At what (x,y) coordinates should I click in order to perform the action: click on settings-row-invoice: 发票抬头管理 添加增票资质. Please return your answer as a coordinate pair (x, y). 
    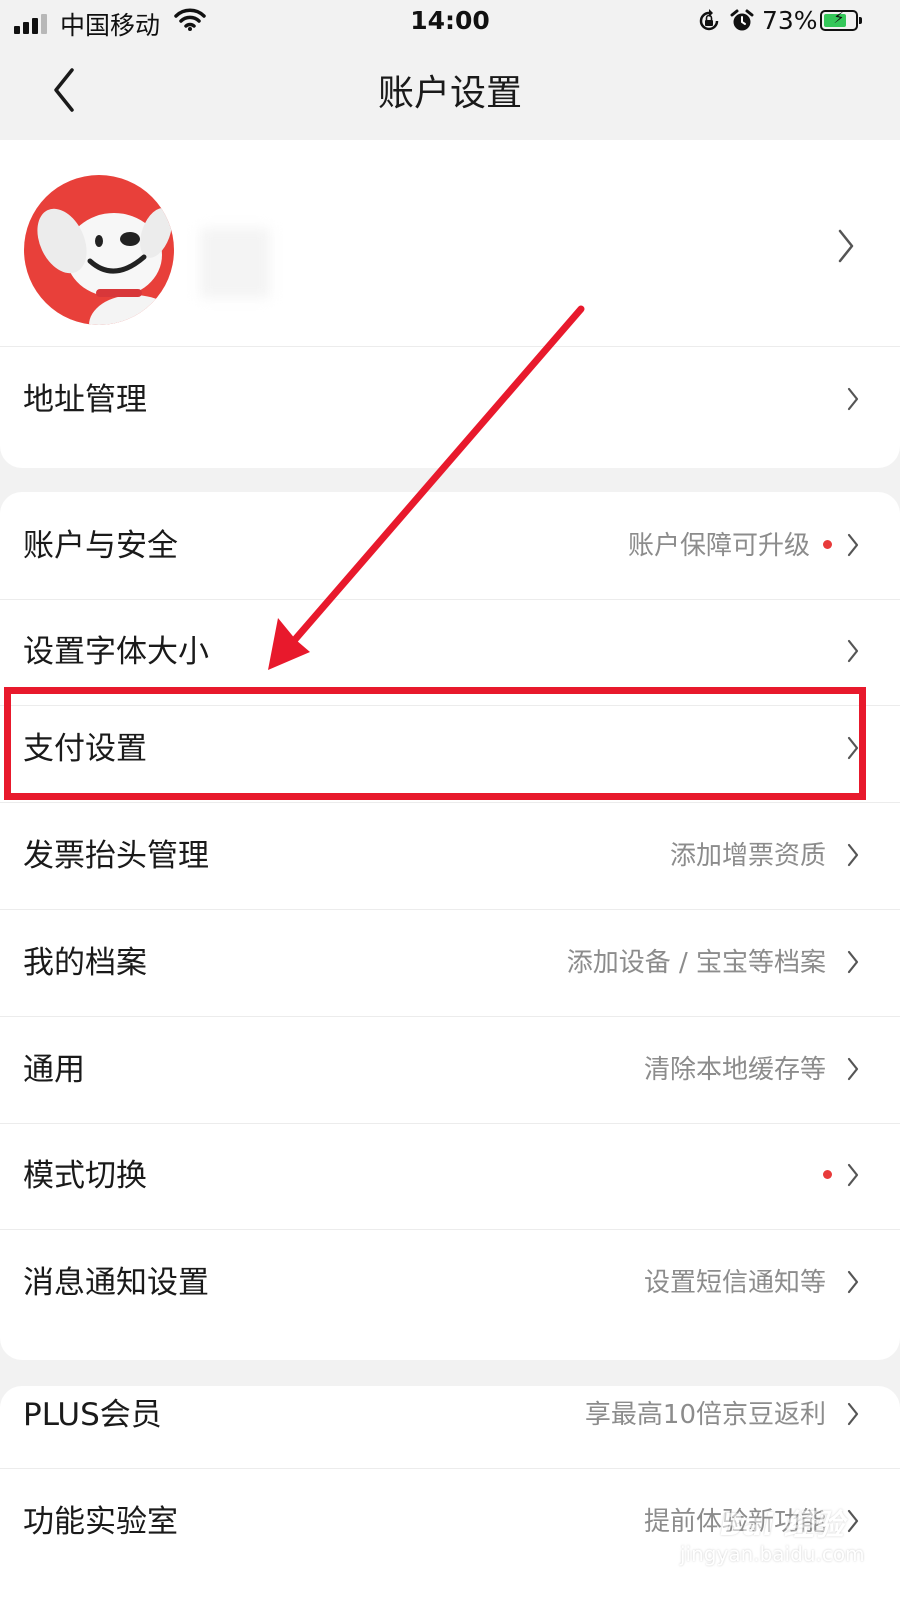
    Looking at the image, I should click on (450, 856).